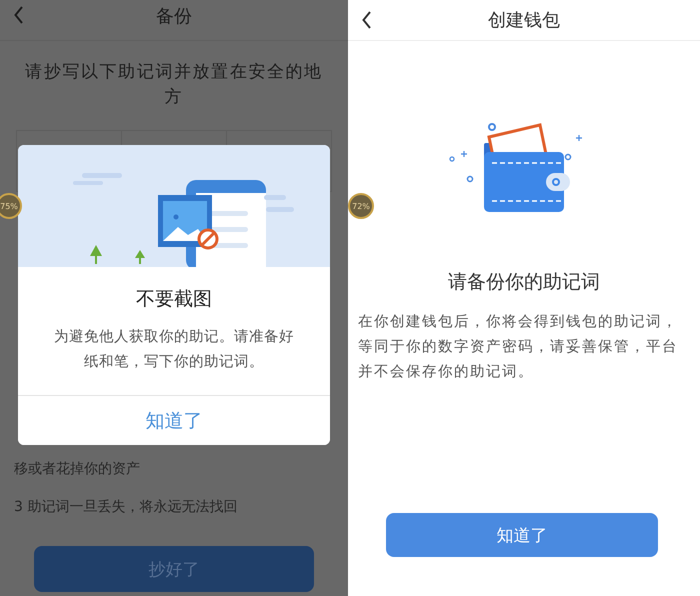 Image resolution: width=700 pixels, height=596 pixels. What do you see at coordinates (518, 347) in the screenshot?
I see `message-text: 在你创建钱包后，你将会得到钱包的助记词，等同于你的数字资产密码，请妥善保管，平台并不会保存你的助记词。` at bounding box center [518, 347].